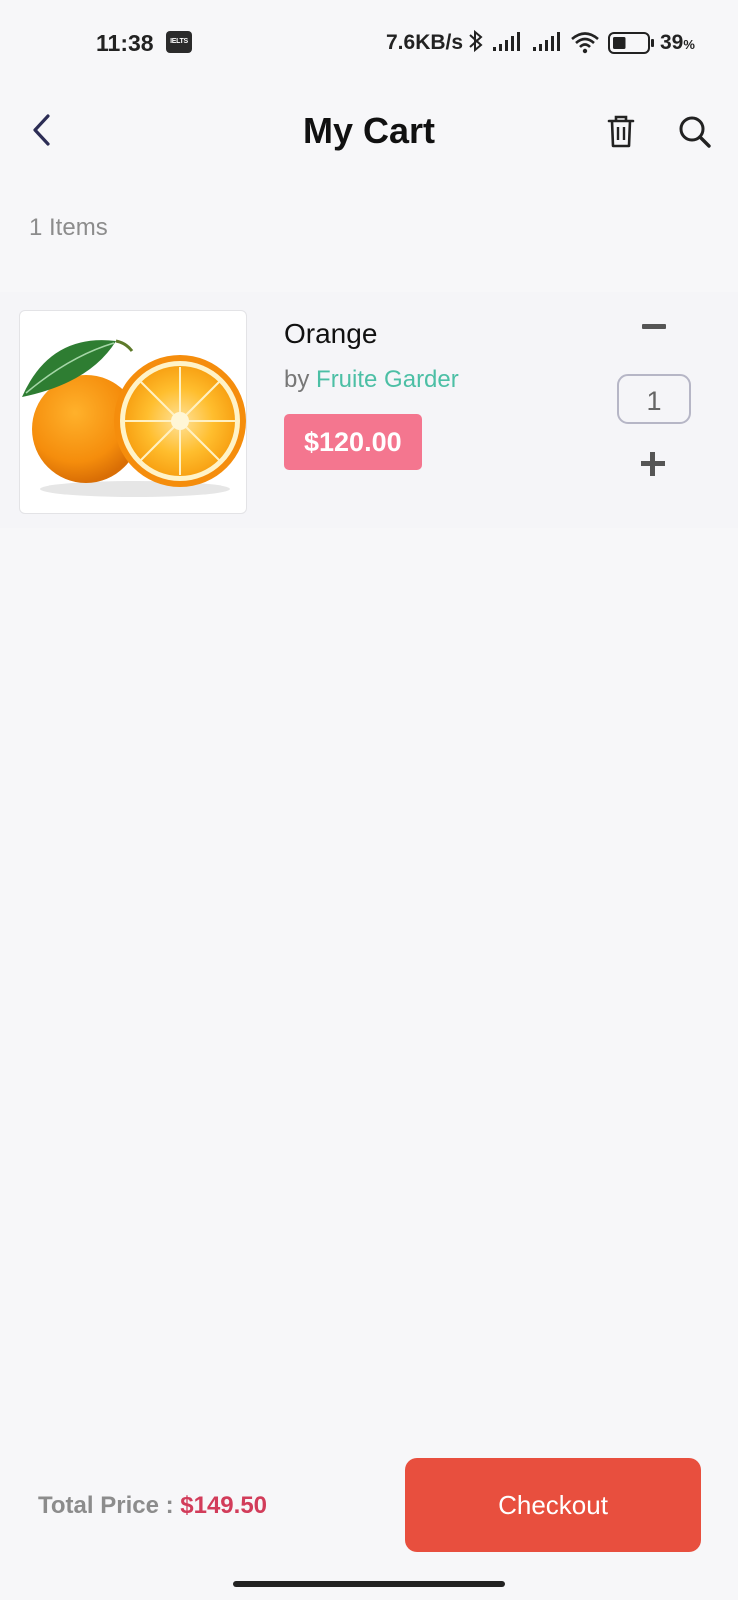  I want to click on total-price-value: $149.50, so click(224, 1505).